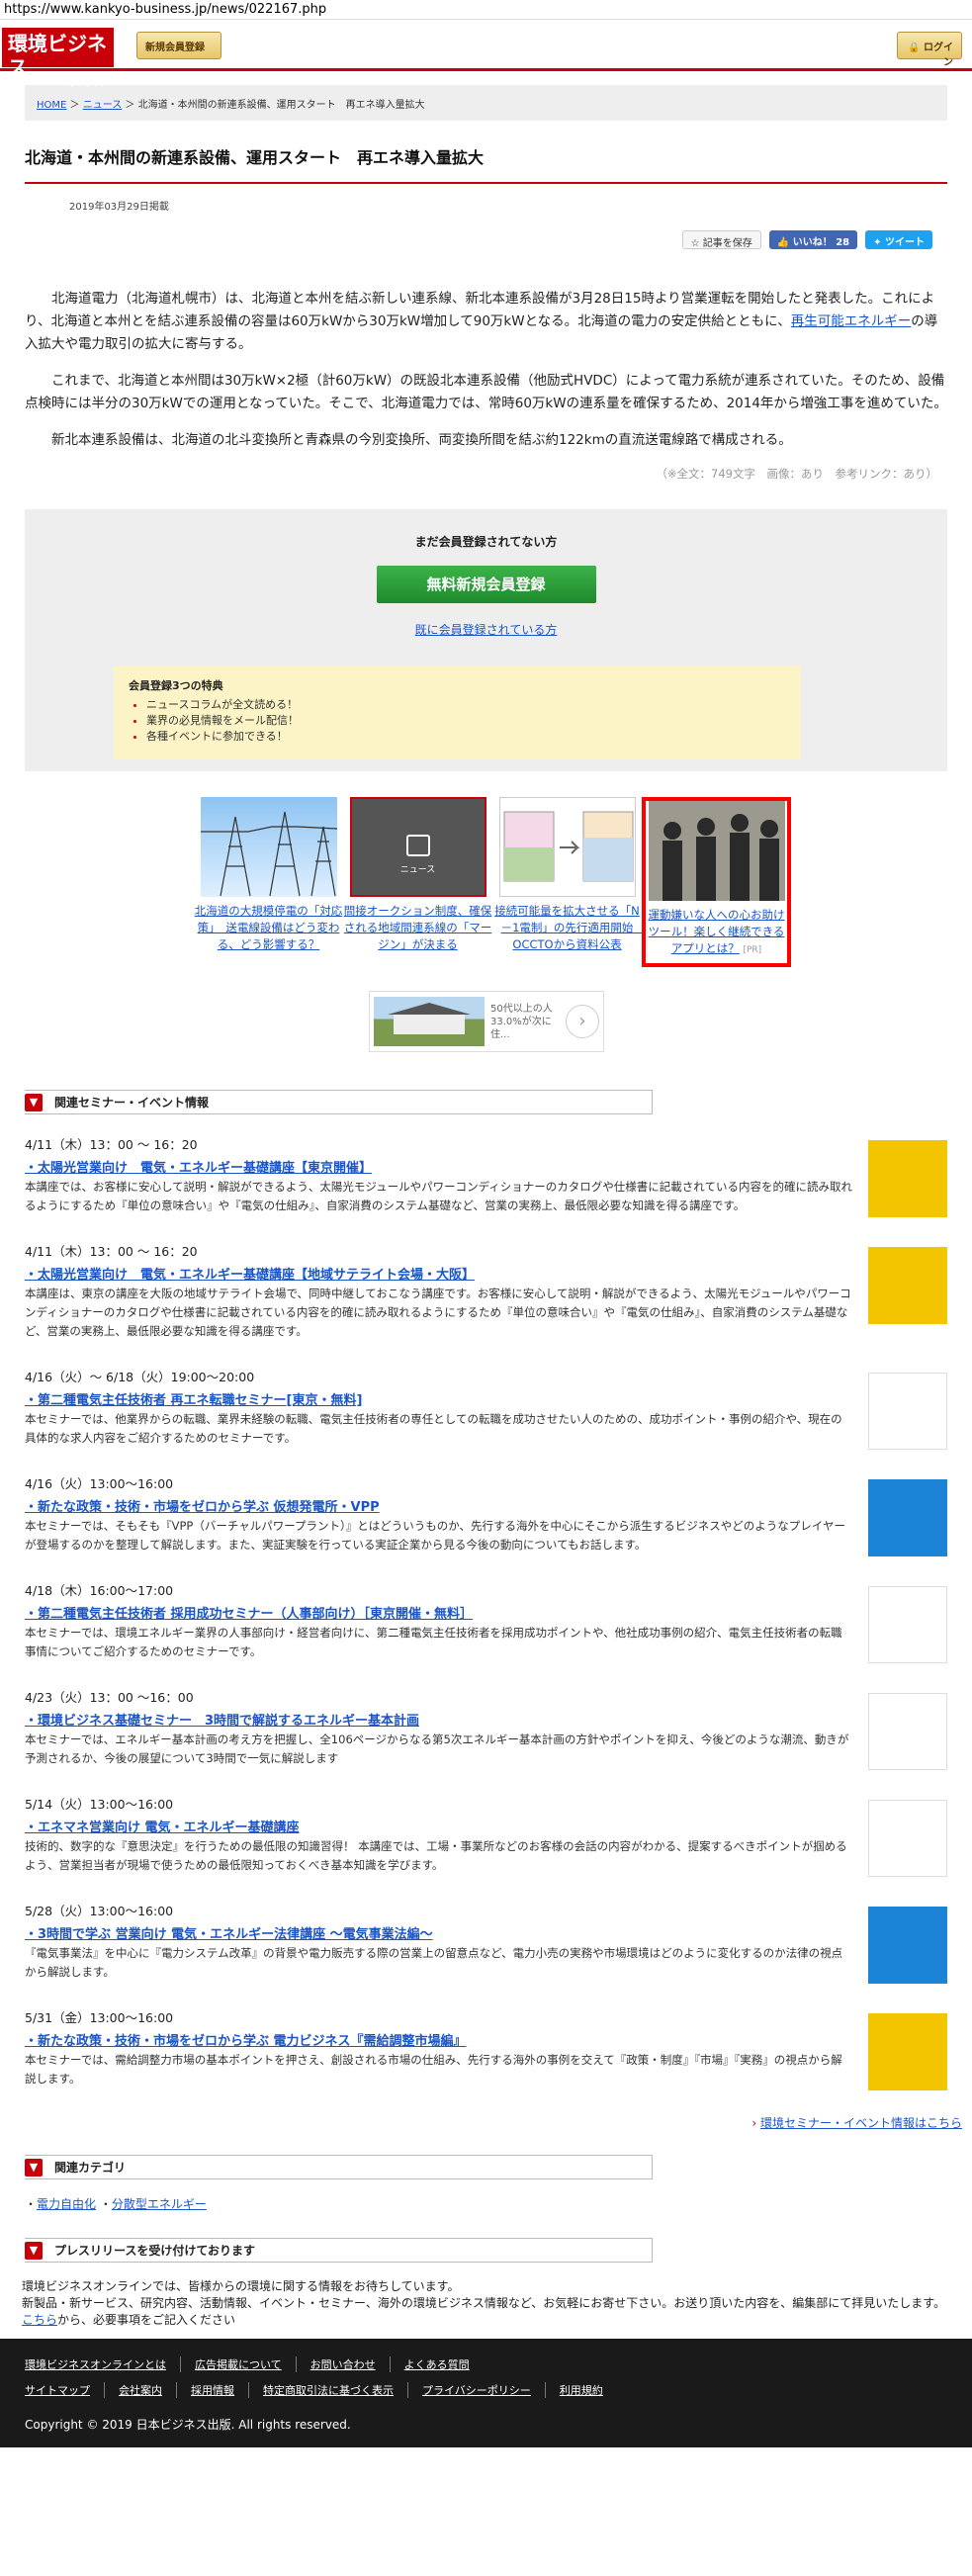 This screenshot has width=972, height=2576. I want to click on seminar-title: ・太陽光営業向け 電気・エネルギー基礎講座【地域サテライト会場・大阪】, so click(439, 1273).